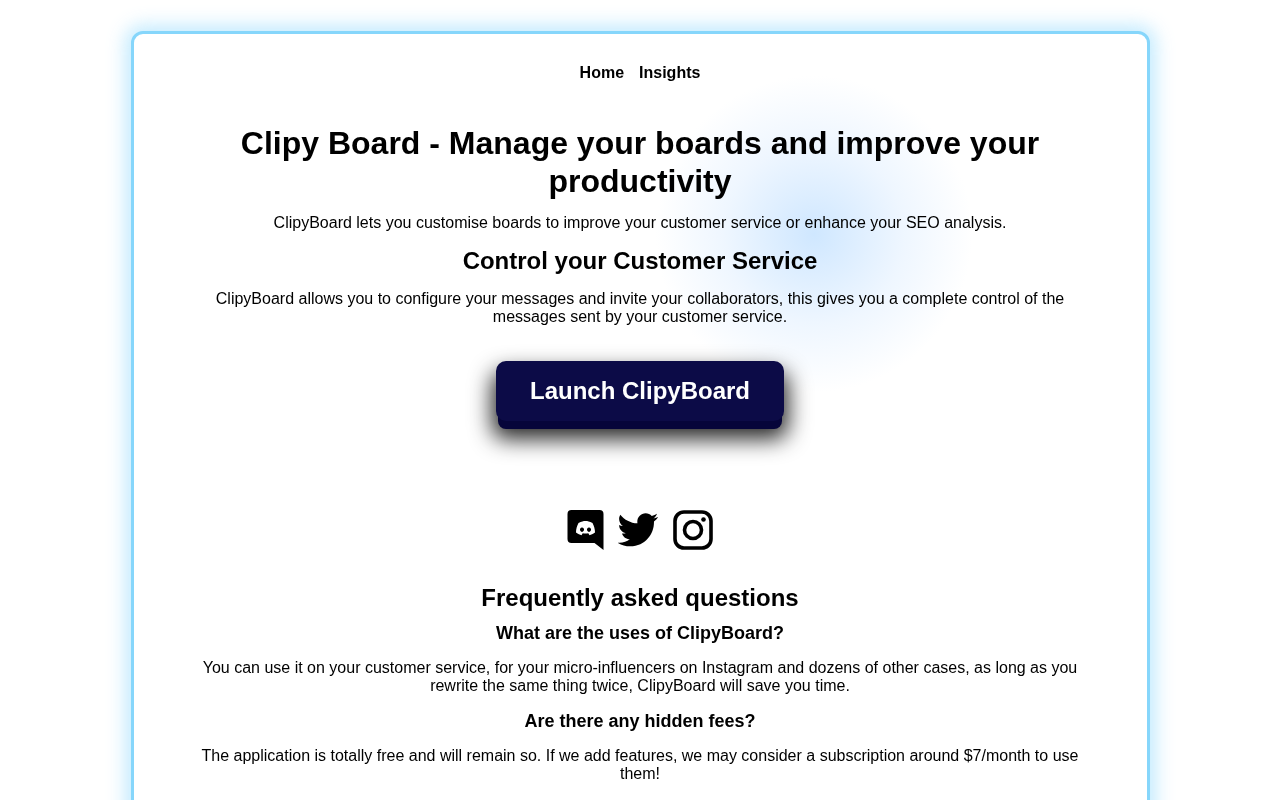 The width and height of the screenshot is (1280, 800). What do you see at coordinates (693, 530) in the screenshot?
I see `camera-icon` at bounding box center [693, 530].